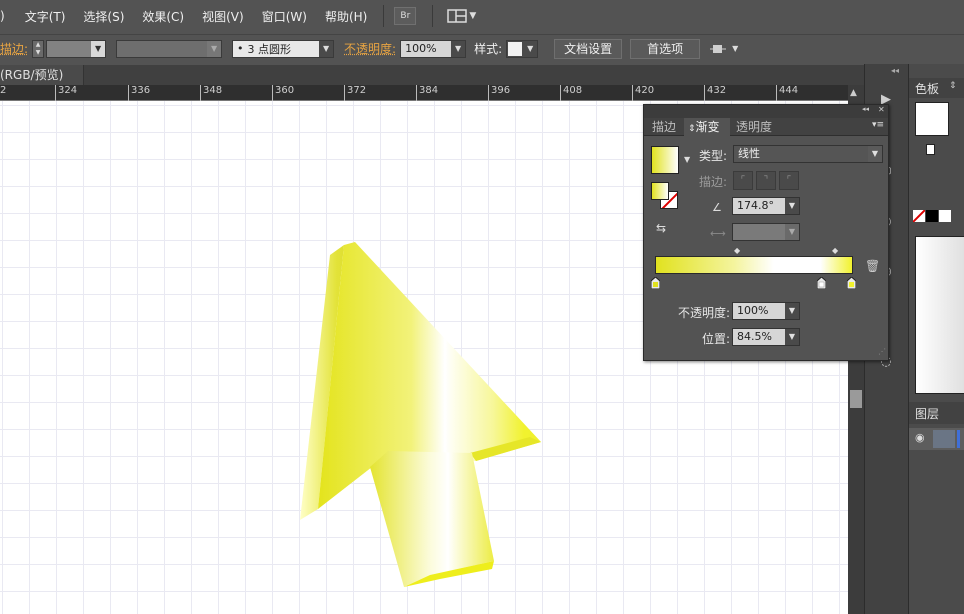  I want to click on align-options-button: ▼, so click(724, 49).